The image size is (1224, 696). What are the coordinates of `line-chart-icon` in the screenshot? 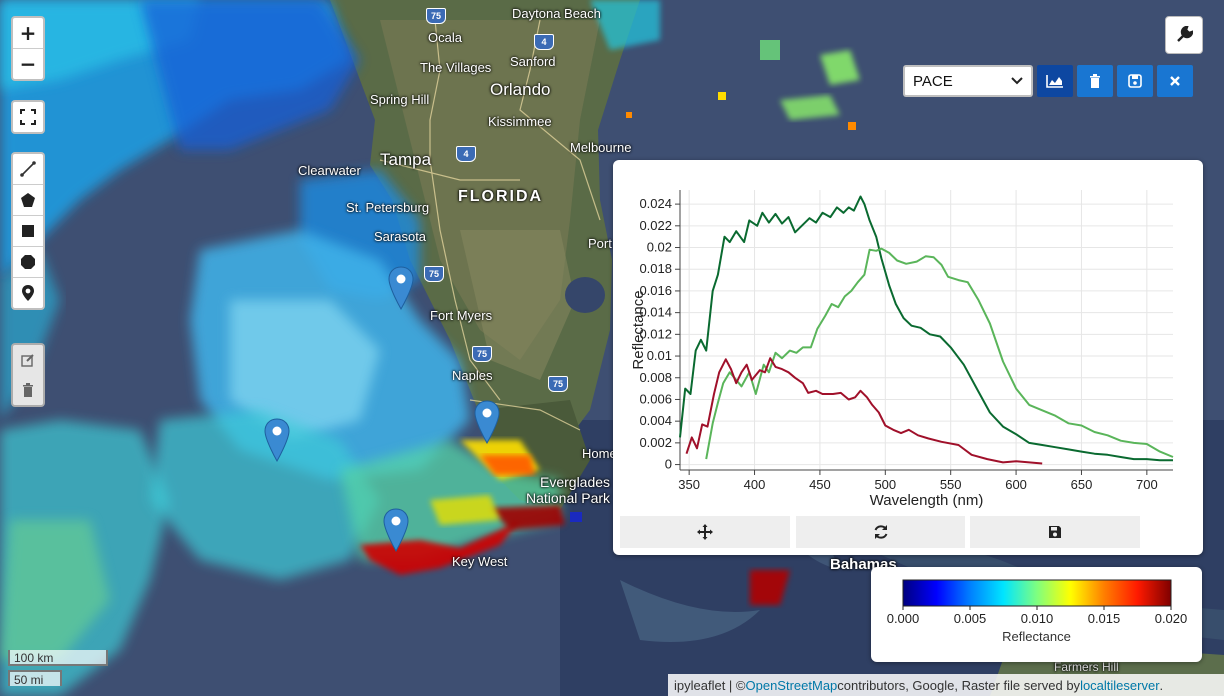 It's located at (1054, 81).